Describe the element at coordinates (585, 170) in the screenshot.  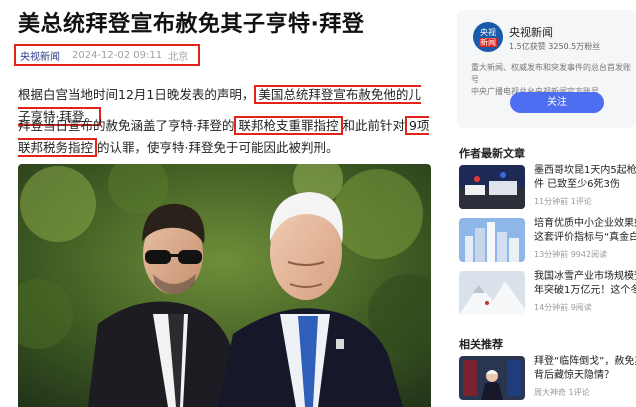
I see `news-title-line: 墨西哥坎昆1天内5起枪击` at that location.